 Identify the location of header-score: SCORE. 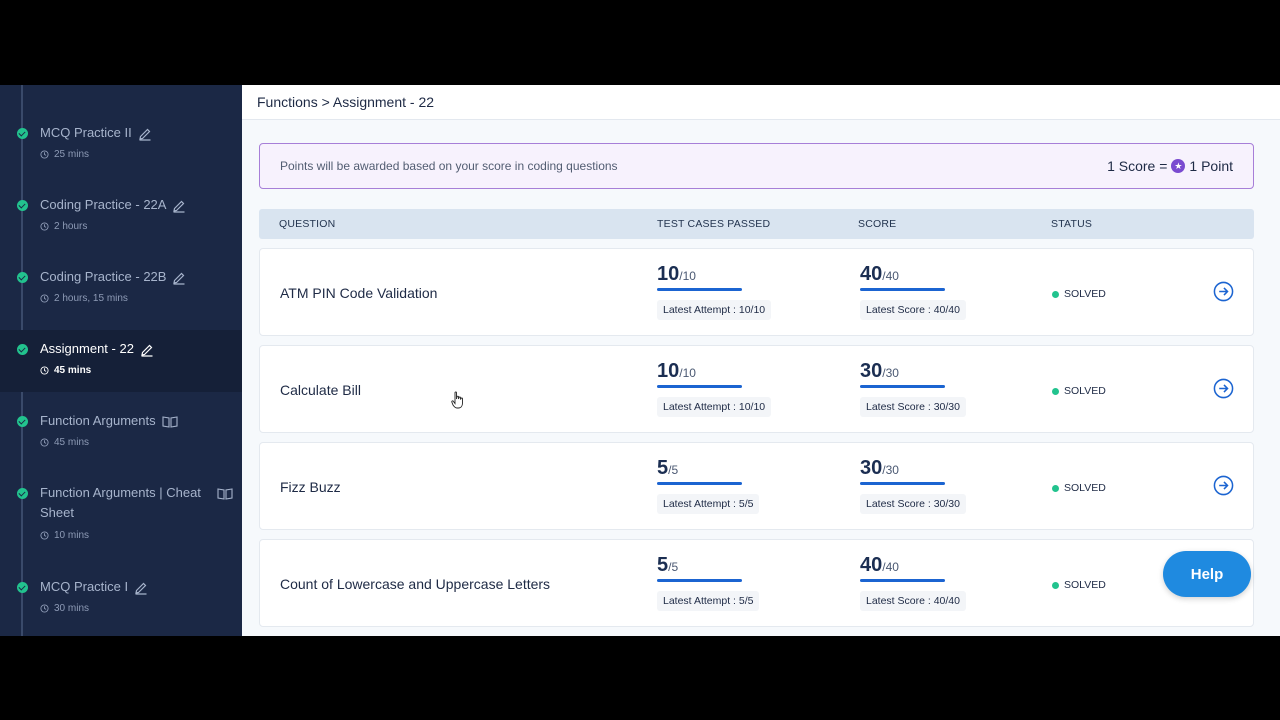
(877, 224).